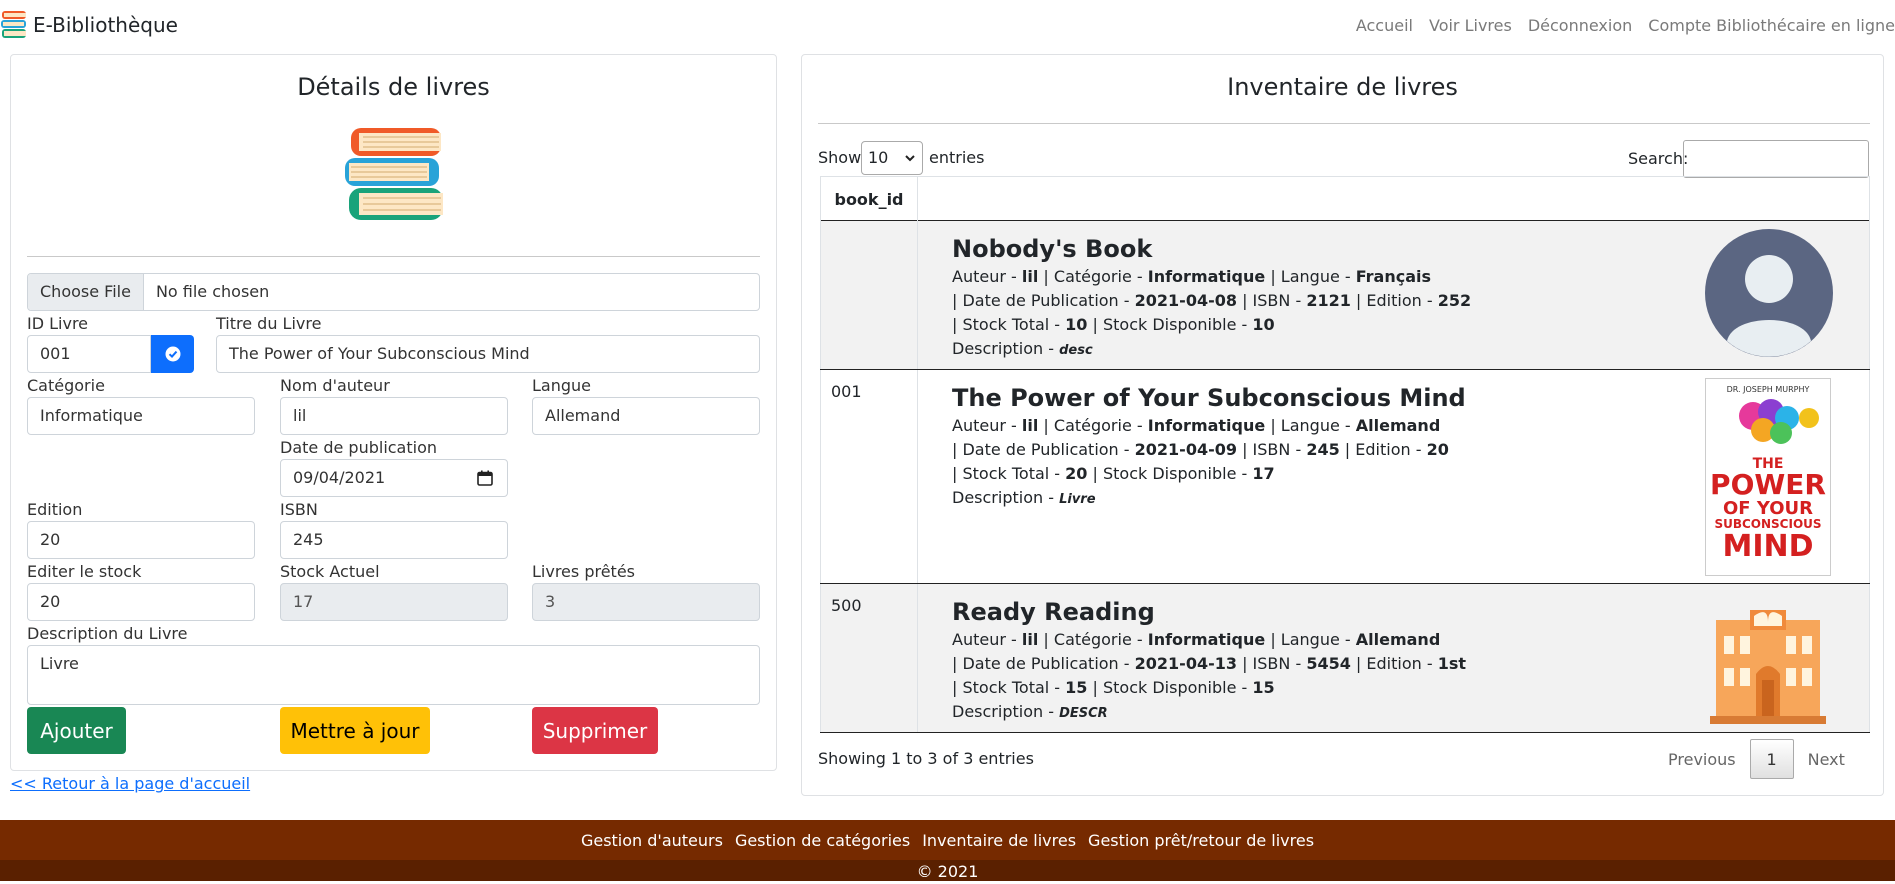  What do you see at coordinates (1768, 508) in the screenshot?
I see `cover-title-3: OF YOUR` at bounding box center [1768, 508].